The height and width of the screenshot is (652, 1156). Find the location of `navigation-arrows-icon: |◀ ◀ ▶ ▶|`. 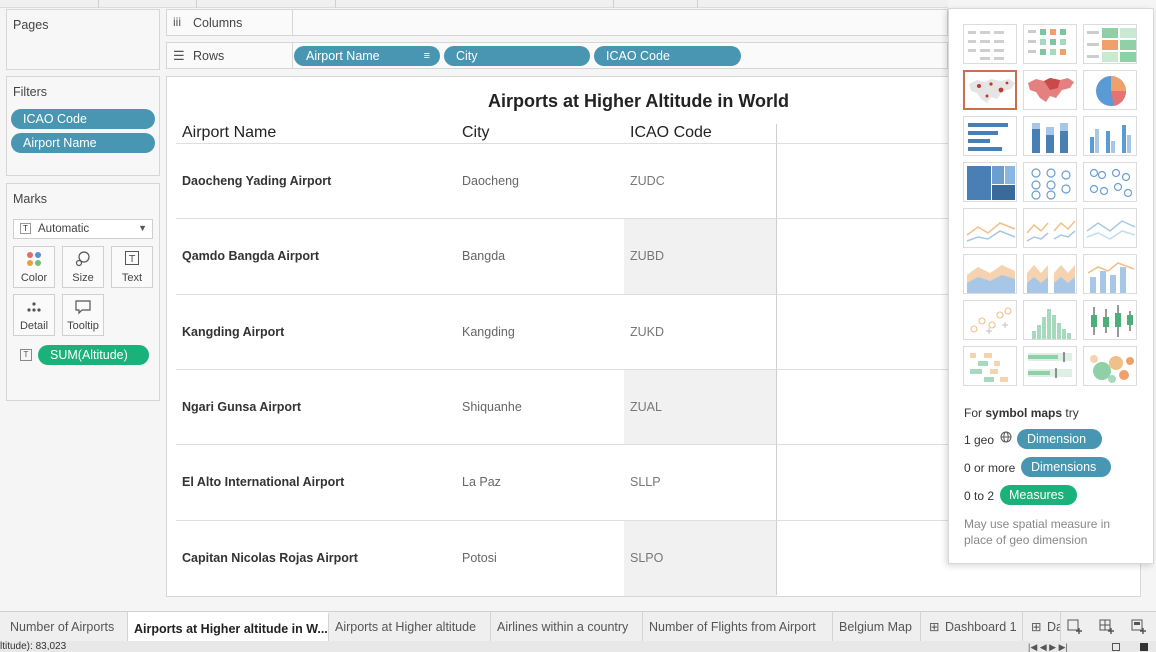

navigation-arrows-icon: |◀ ◀ ▶ ▶| is located at coordinates (1048, 647).